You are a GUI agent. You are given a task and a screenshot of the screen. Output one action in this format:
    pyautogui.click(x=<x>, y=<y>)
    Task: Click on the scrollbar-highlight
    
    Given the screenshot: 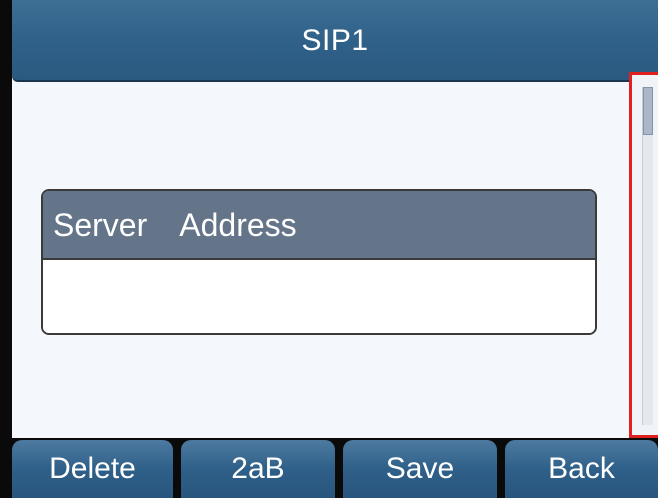 What is the action you would take?
    pyautogui.click(x=643, y=255)
    